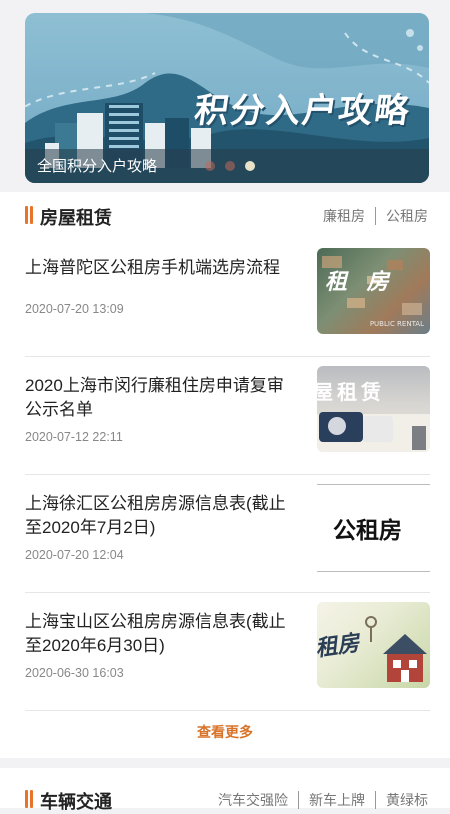  Describe the element at coordinates (74, 309) in the screenshot. I see `news-date: 2020-07-20 13:09` at that location.